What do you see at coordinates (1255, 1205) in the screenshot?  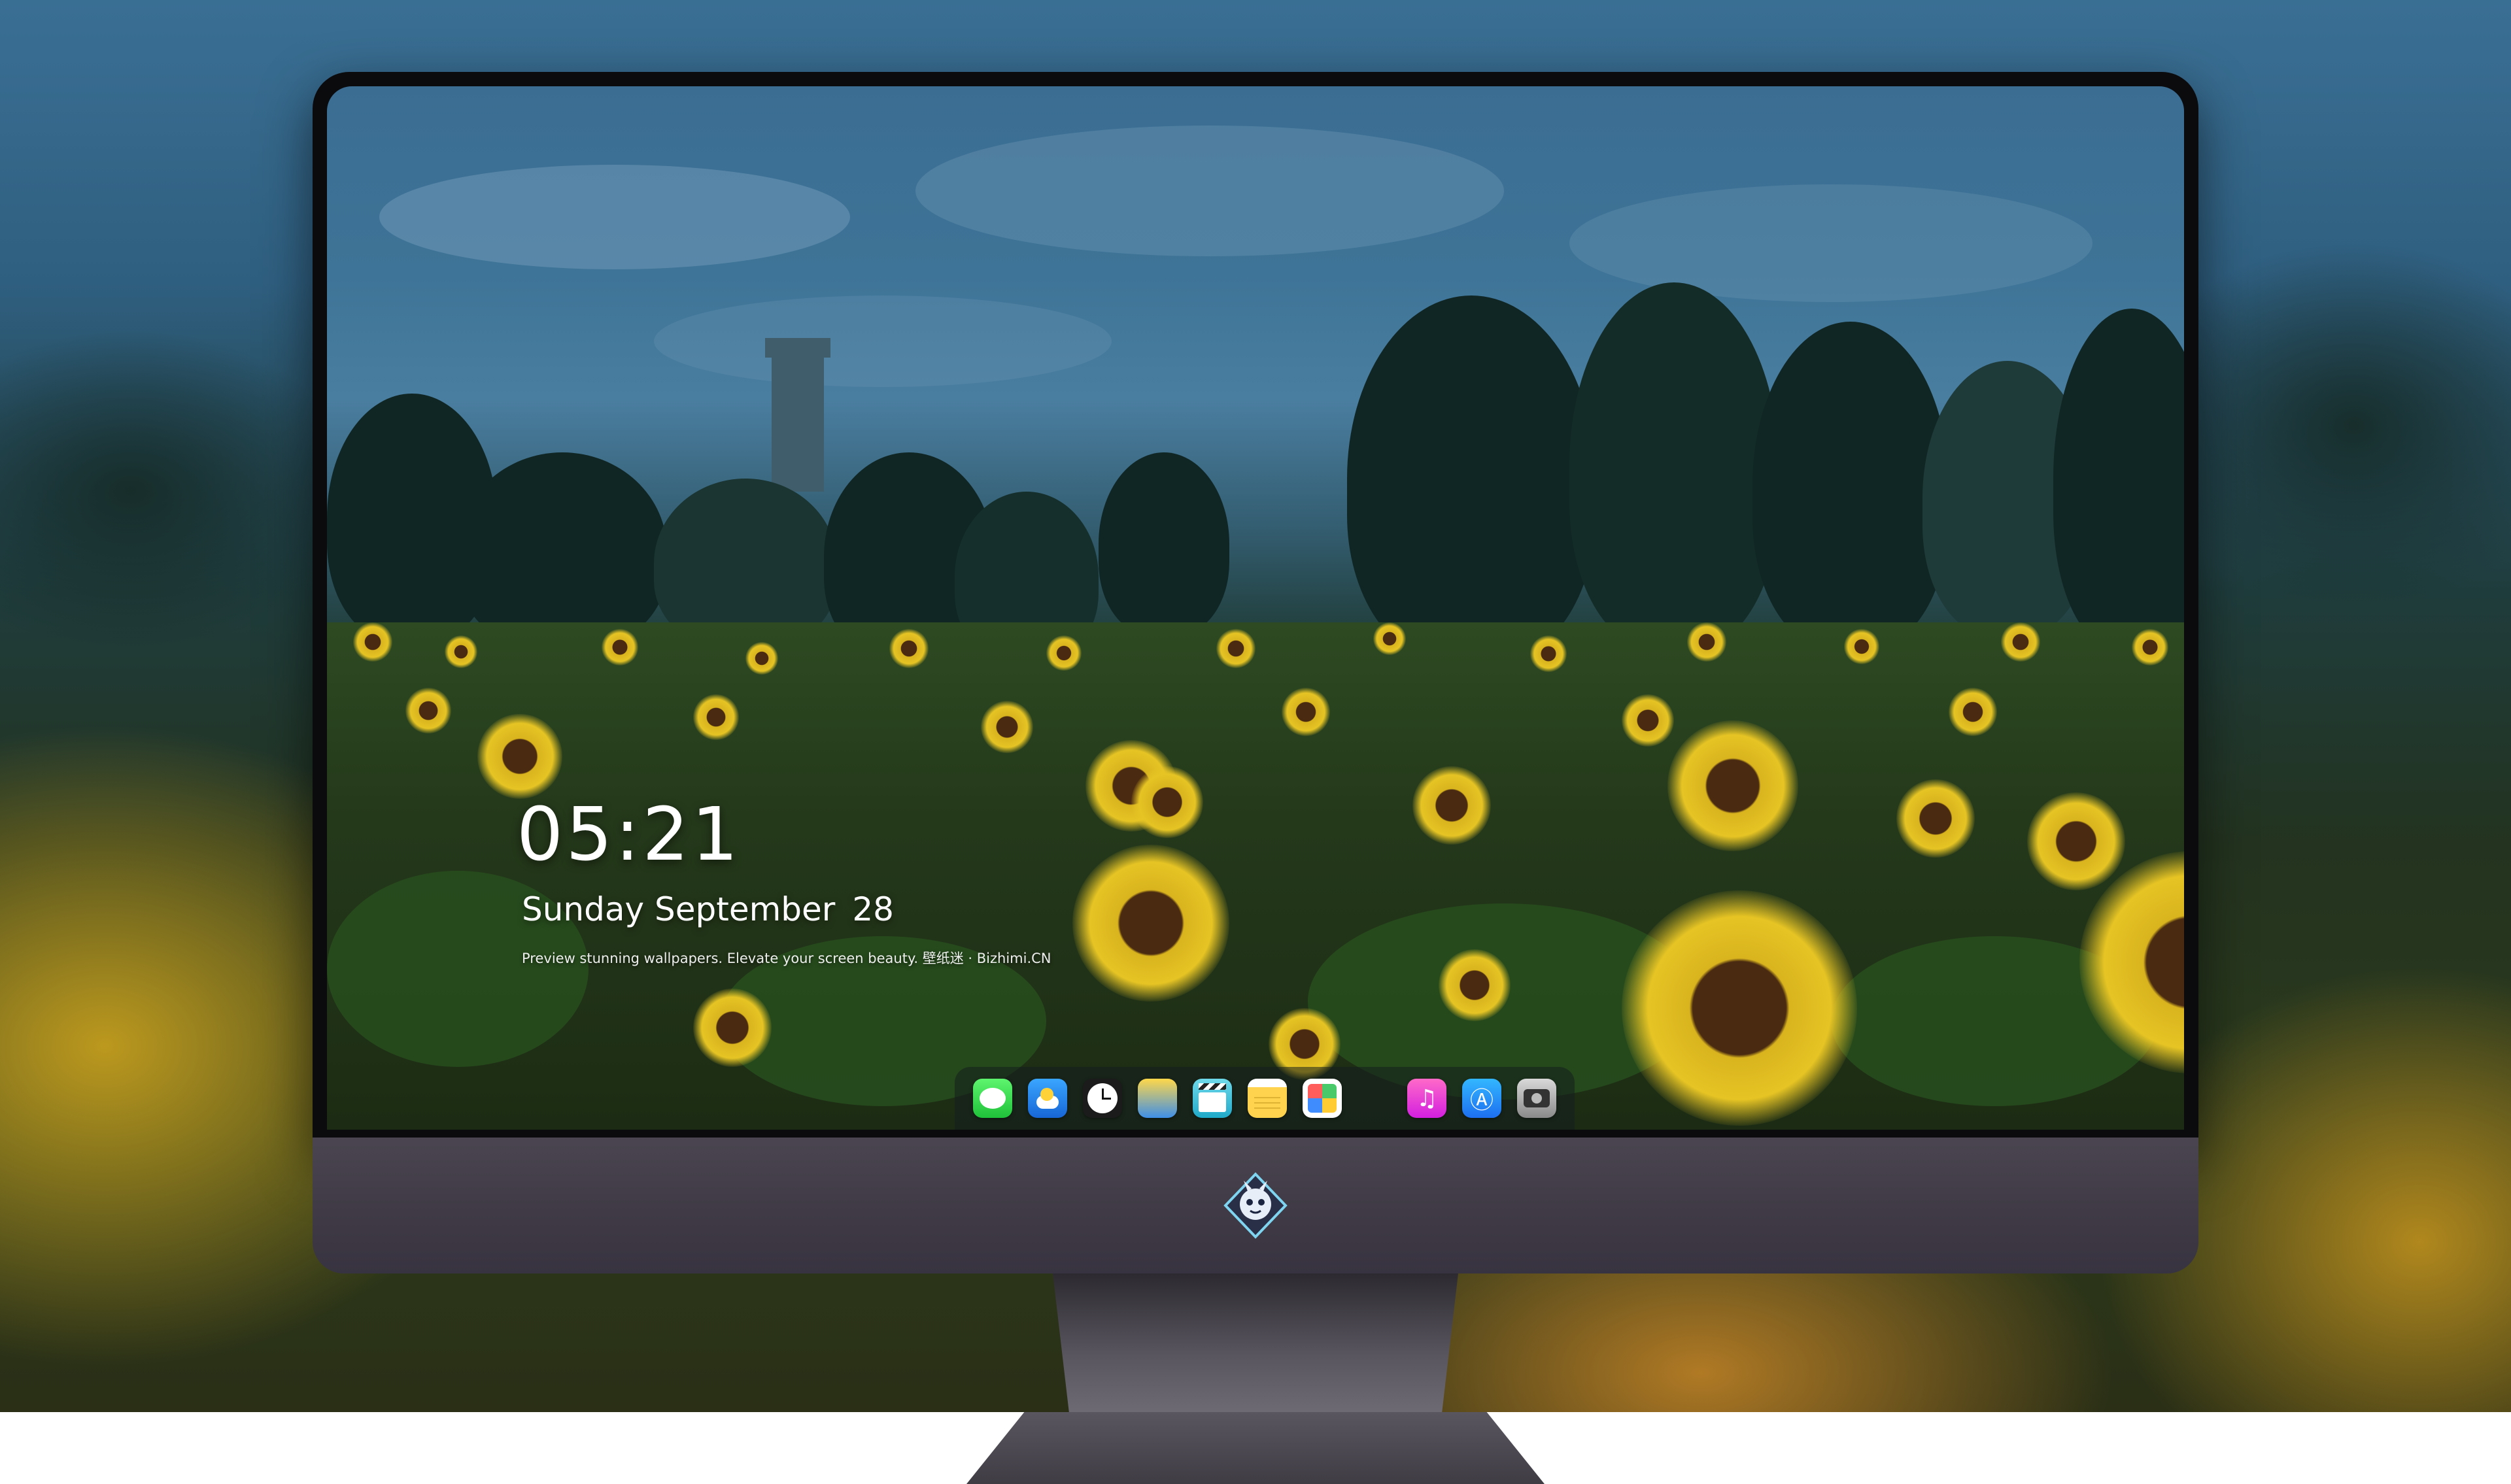 I see `dragon-mascot-logo` at bounding box center [1255, 1205].